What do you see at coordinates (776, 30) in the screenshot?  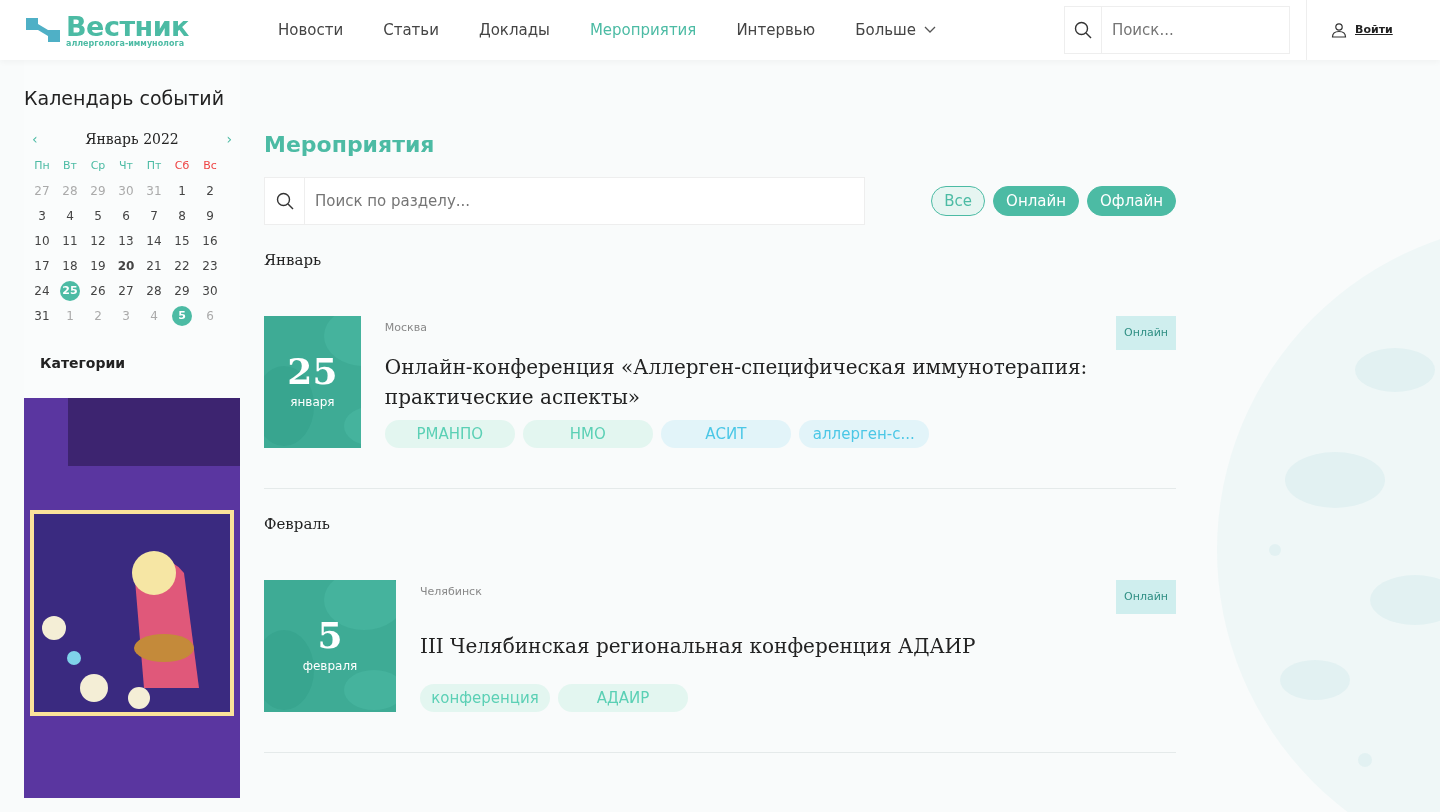 I see `nav-link: Интервью` at bounding box center [776, 30].